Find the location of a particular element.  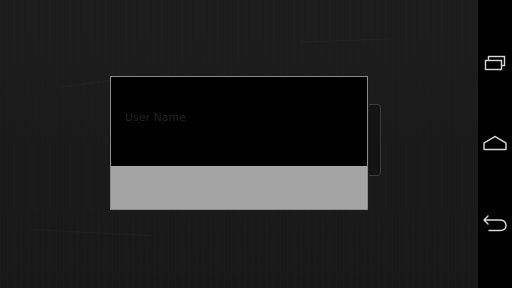

system-navigation-bar is located at coordinates (495, 144).